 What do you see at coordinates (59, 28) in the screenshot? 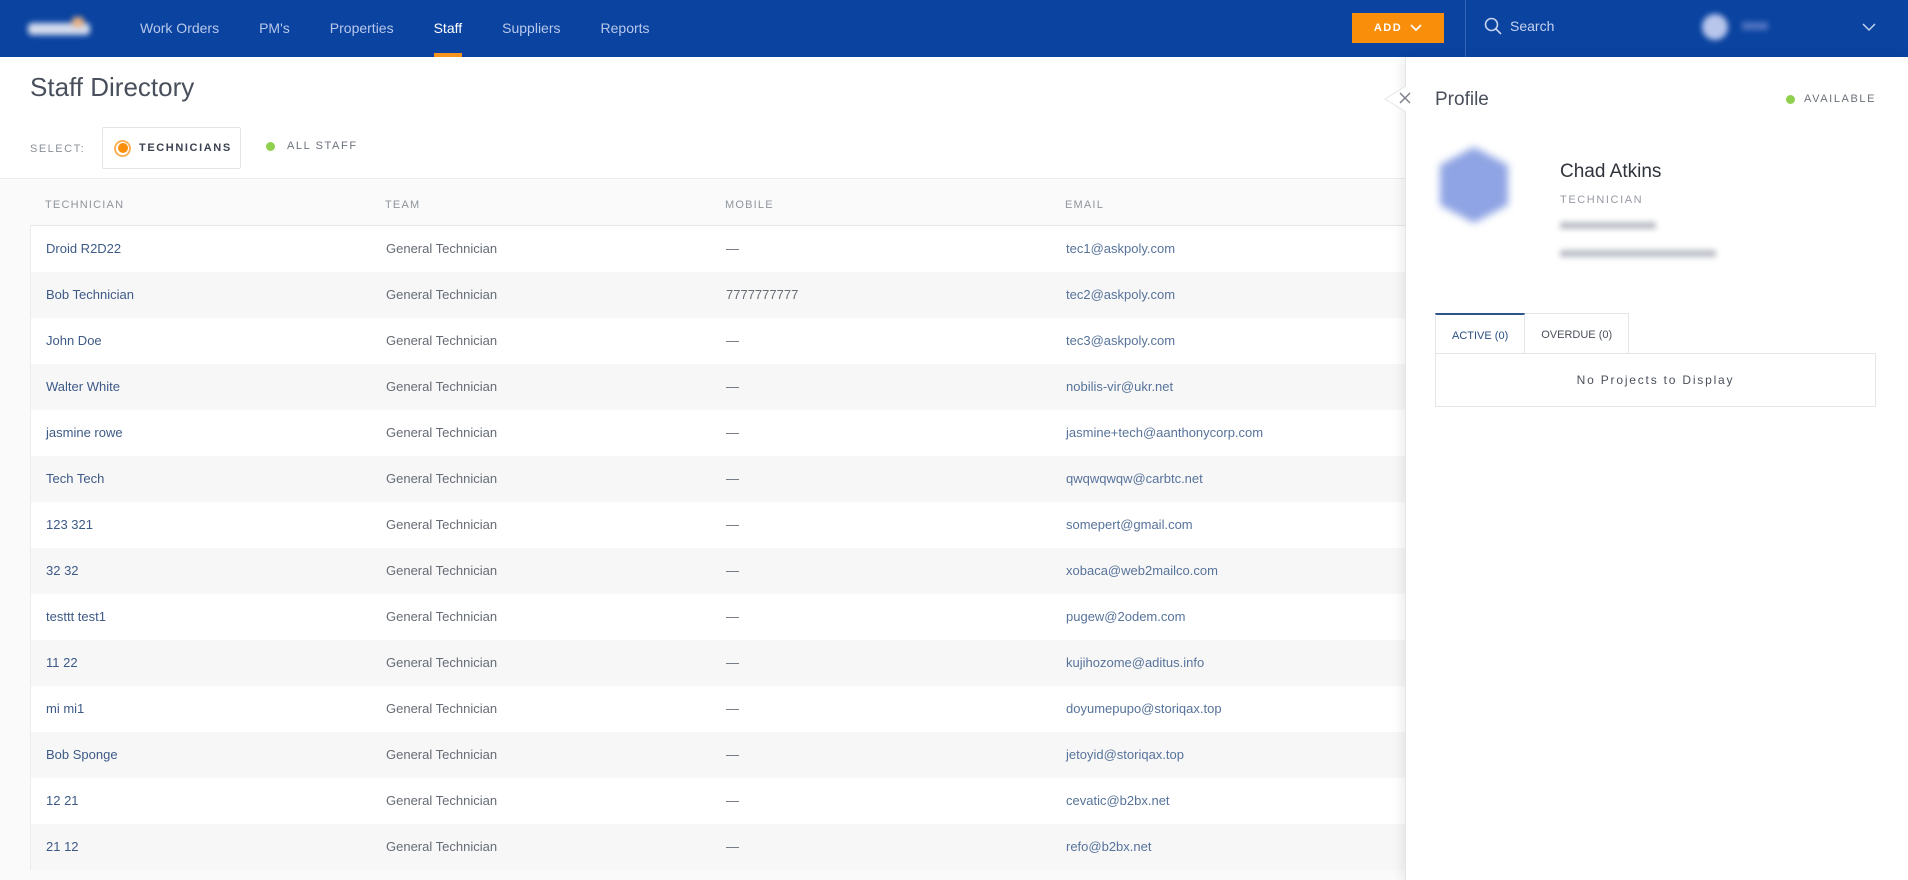
I see `app-logo` at bounding box center [59, 28].